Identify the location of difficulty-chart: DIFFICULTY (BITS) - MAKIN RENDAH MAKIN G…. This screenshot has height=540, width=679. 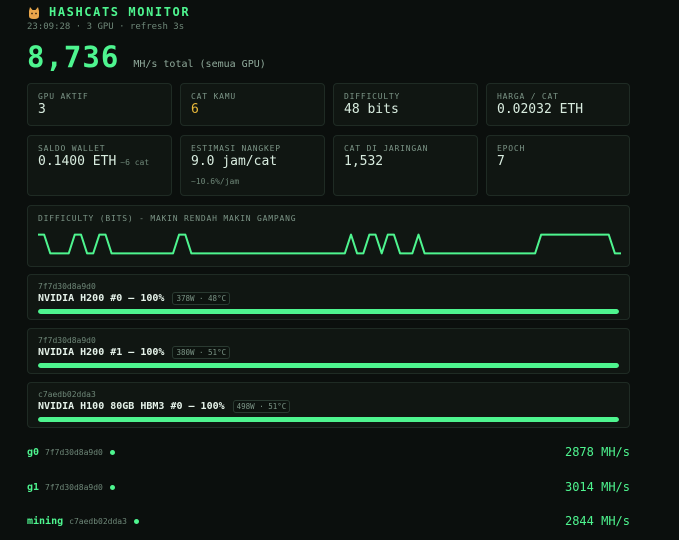
(328, 236).